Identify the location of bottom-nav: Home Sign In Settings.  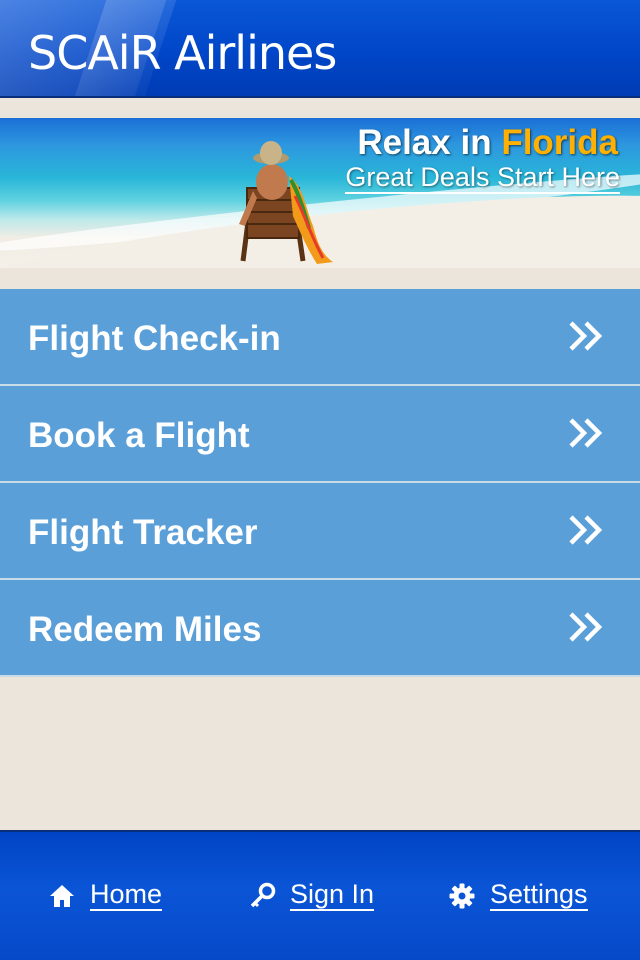
(320, 895).